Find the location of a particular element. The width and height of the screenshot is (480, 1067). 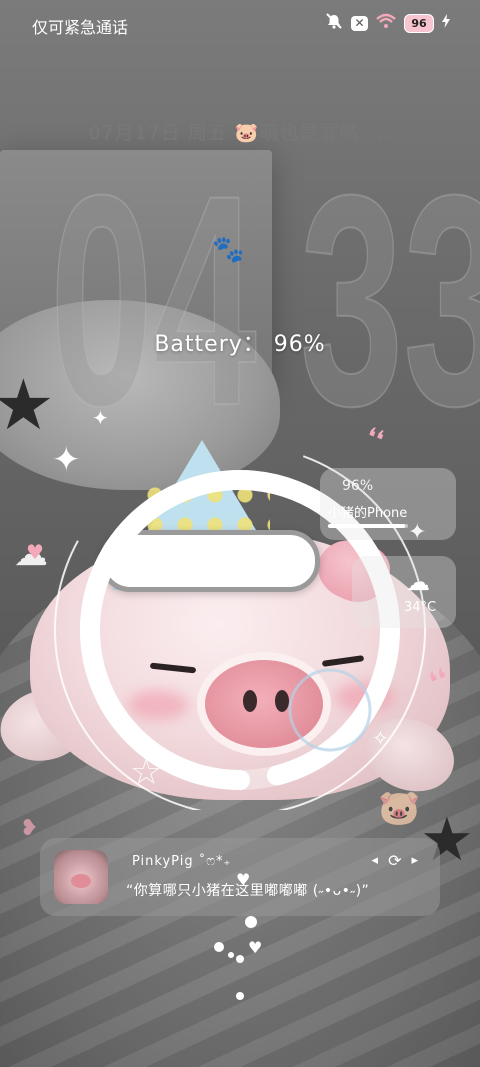

cloud-icon: ☁ is located at coordinates (418, 582).